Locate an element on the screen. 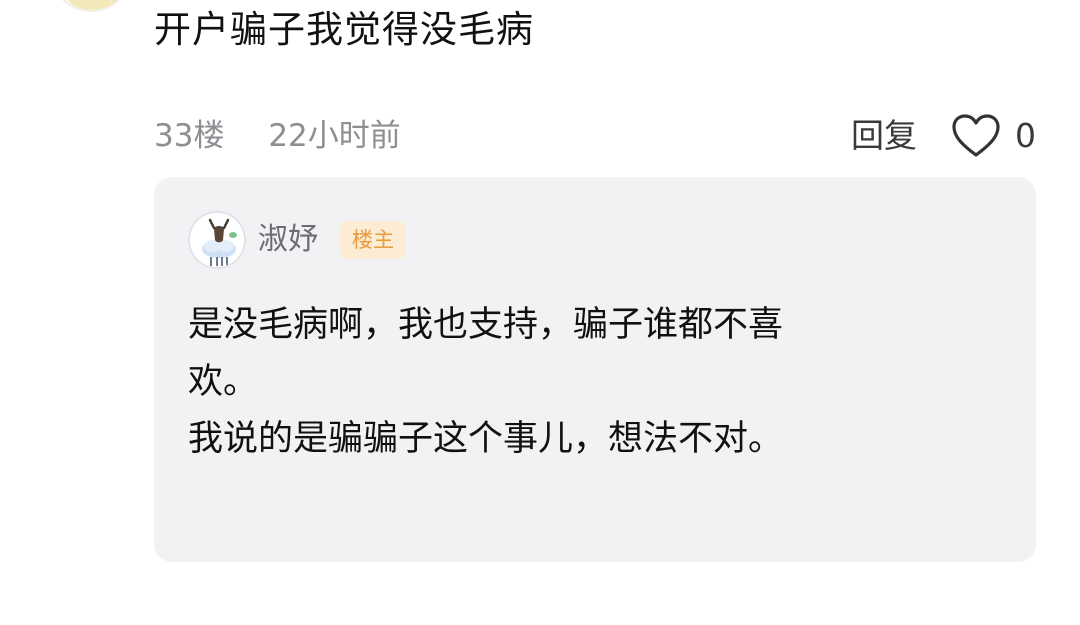 The height and width of the screenshot is (625, 1080). comment-time: 22小时前 is located at coordinates (334, 136).